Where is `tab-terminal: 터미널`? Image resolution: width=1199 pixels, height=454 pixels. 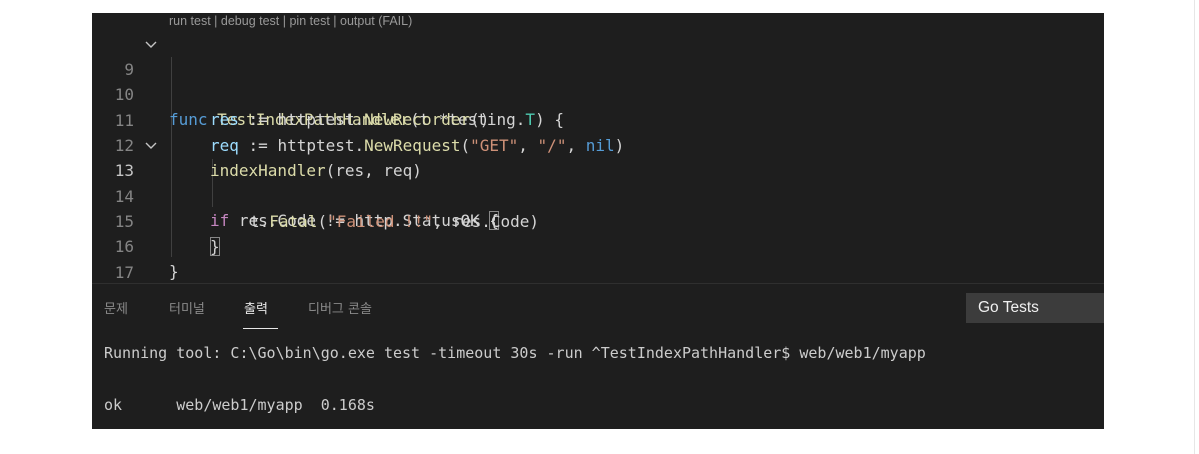
tab-terminal: 터미널 is located at coordinates (187, 307).